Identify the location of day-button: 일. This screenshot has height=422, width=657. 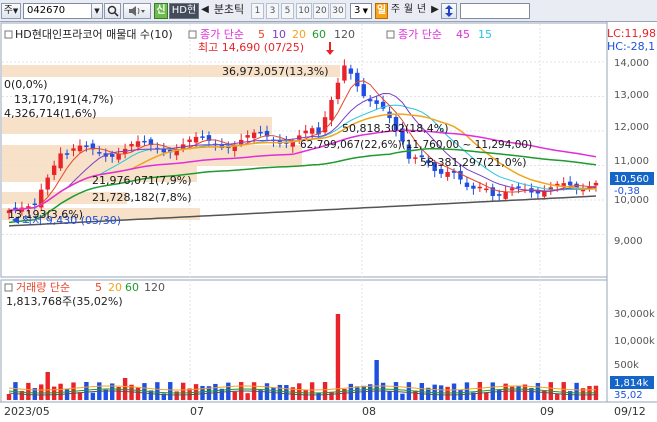
(381, 11).